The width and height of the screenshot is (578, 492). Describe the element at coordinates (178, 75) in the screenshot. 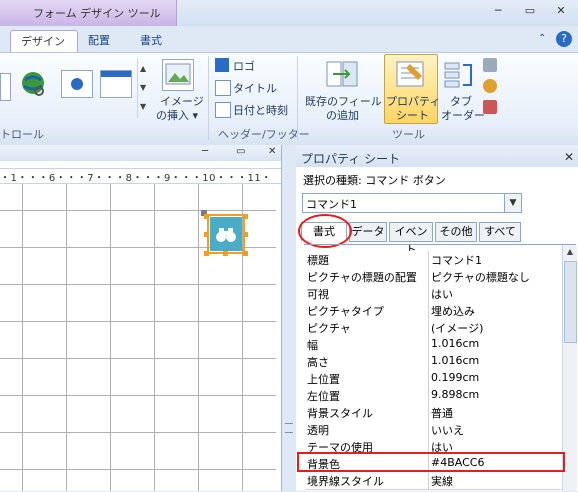

I see `insert-image-icon` at that location.